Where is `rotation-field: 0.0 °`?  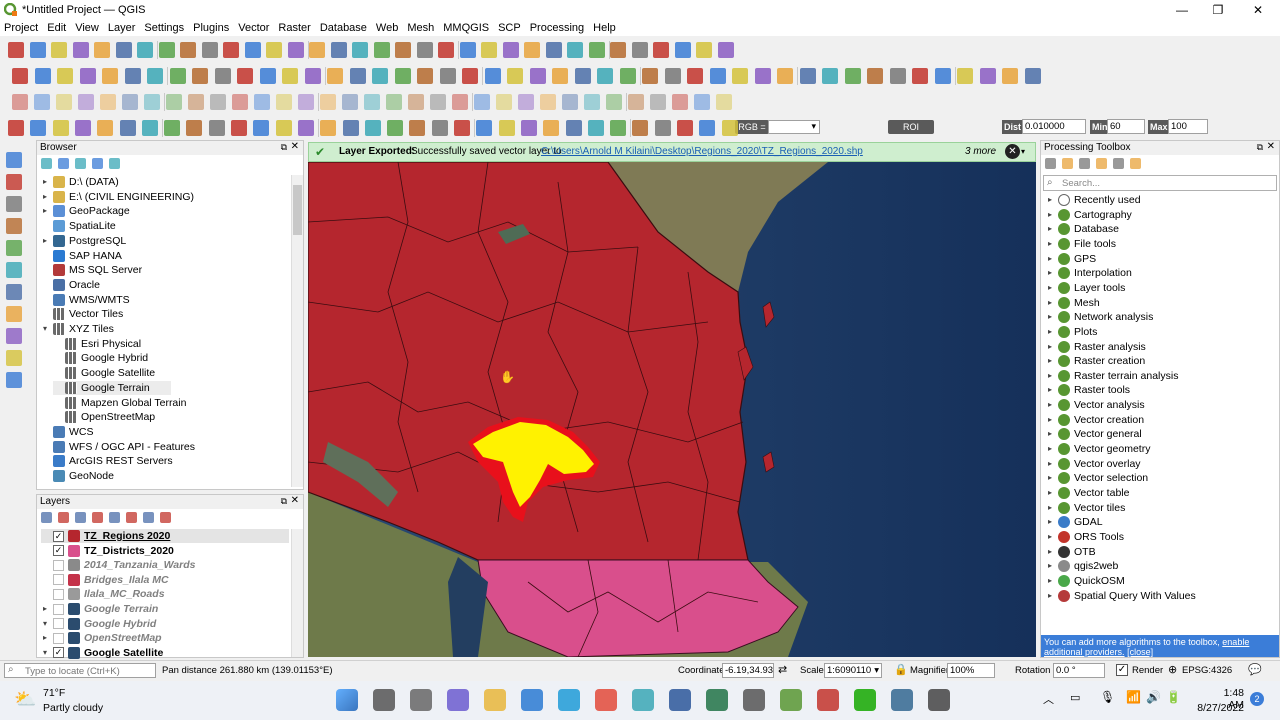 rotation-field: 0.0 ° is located at coordinates (1079, 670).